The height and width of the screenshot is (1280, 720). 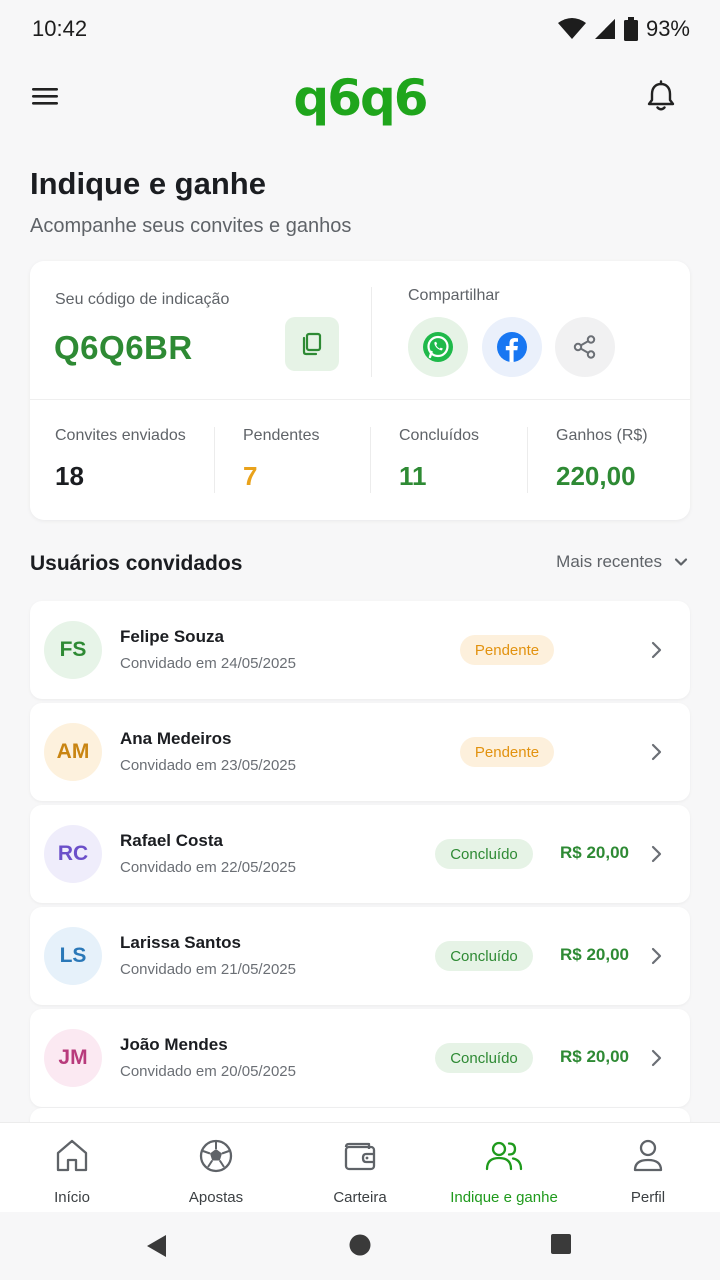 I want to click on share-facebook-button, so click(x=512, y=347).